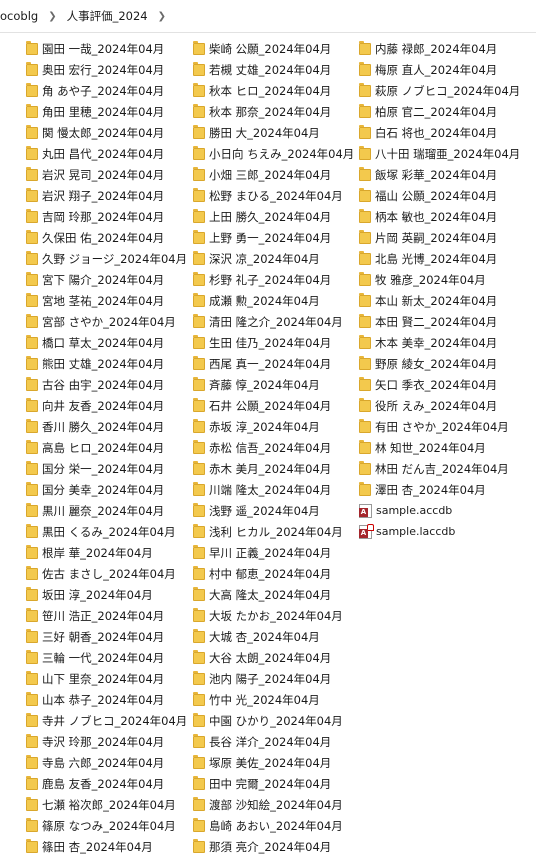 This screenshot has width=536, height=866. What do you see at coordinates (273, 258) in the screenshot?
I see `folder-item: 深沢 凉_2024年04月` at bounding box center [273, 258].